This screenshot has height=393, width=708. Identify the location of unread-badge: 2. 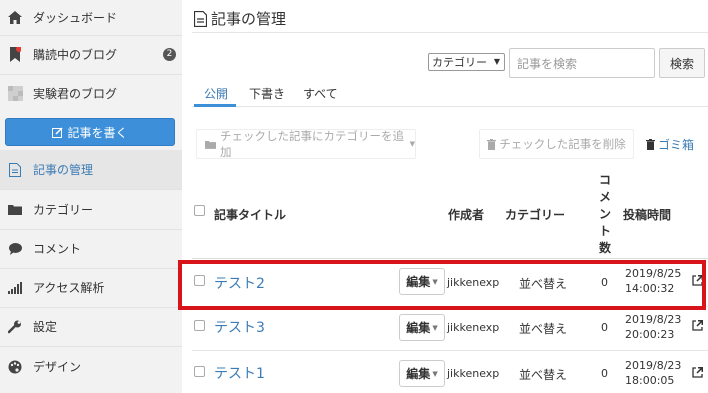
(169, 54).